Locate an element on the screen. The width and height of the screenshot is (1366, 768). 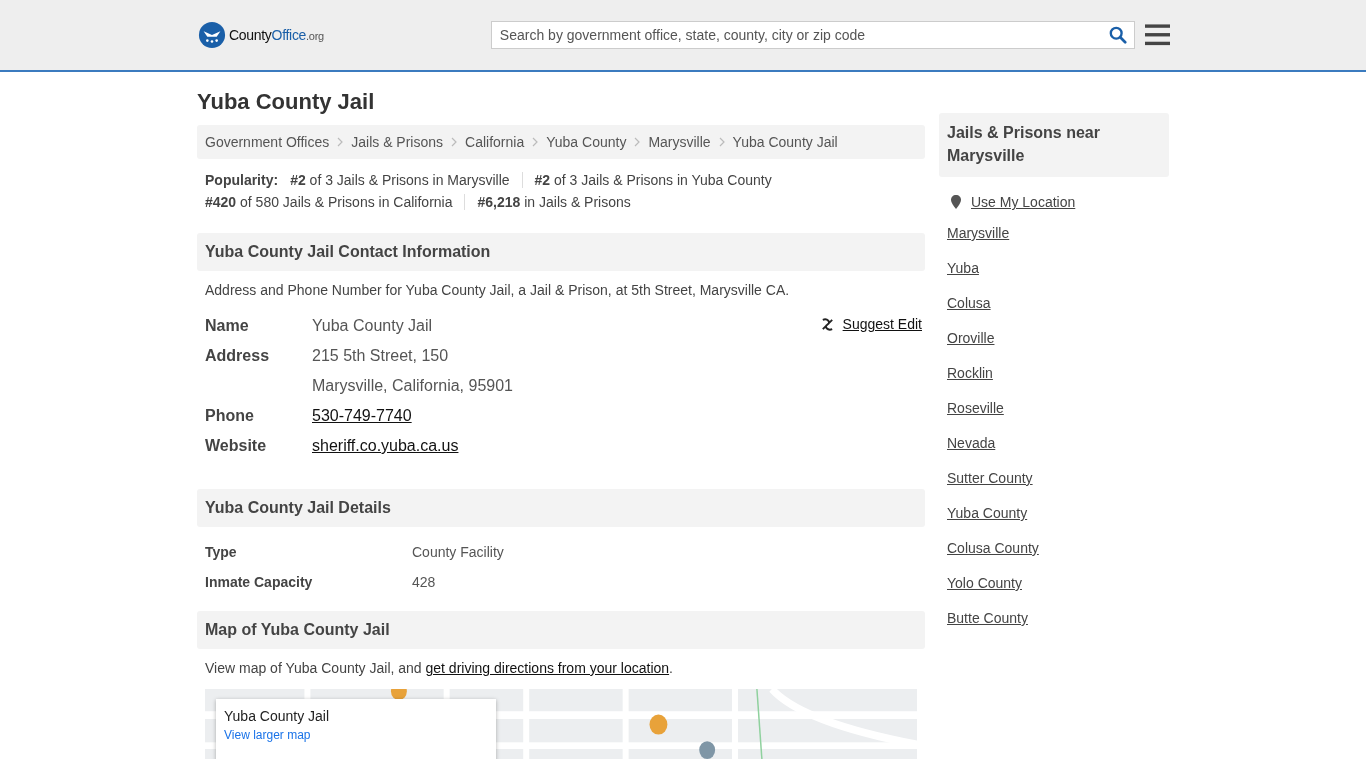
nearby-location-link: Rocklin is located at coordinates (970, 373).